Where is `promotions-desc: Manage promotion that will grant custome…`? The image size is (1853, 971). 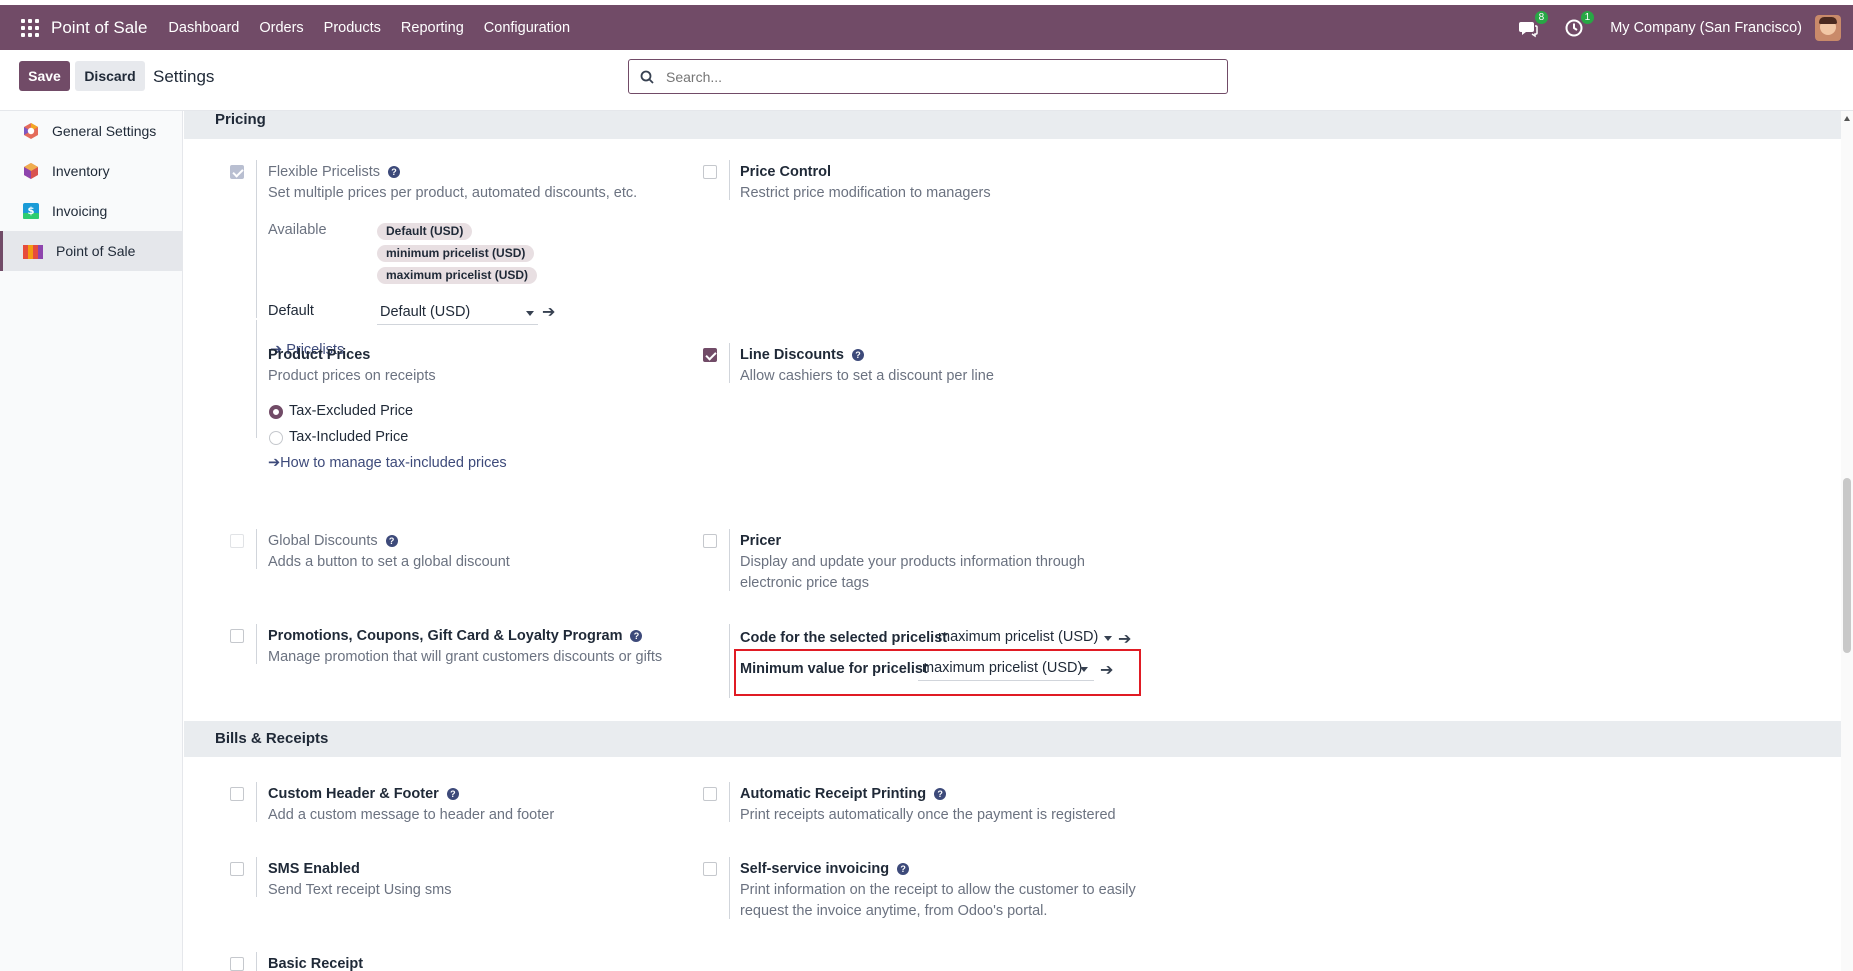 promotions-desc: Manage promotion that will grant custome… is located at coordinates (465, 657).